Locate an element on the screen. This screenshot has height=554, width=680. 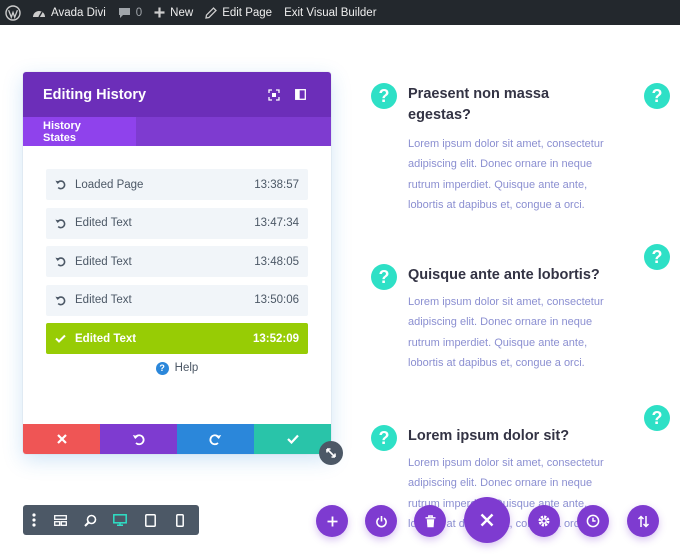
desktop-icon is located at coordinates (120, 520).